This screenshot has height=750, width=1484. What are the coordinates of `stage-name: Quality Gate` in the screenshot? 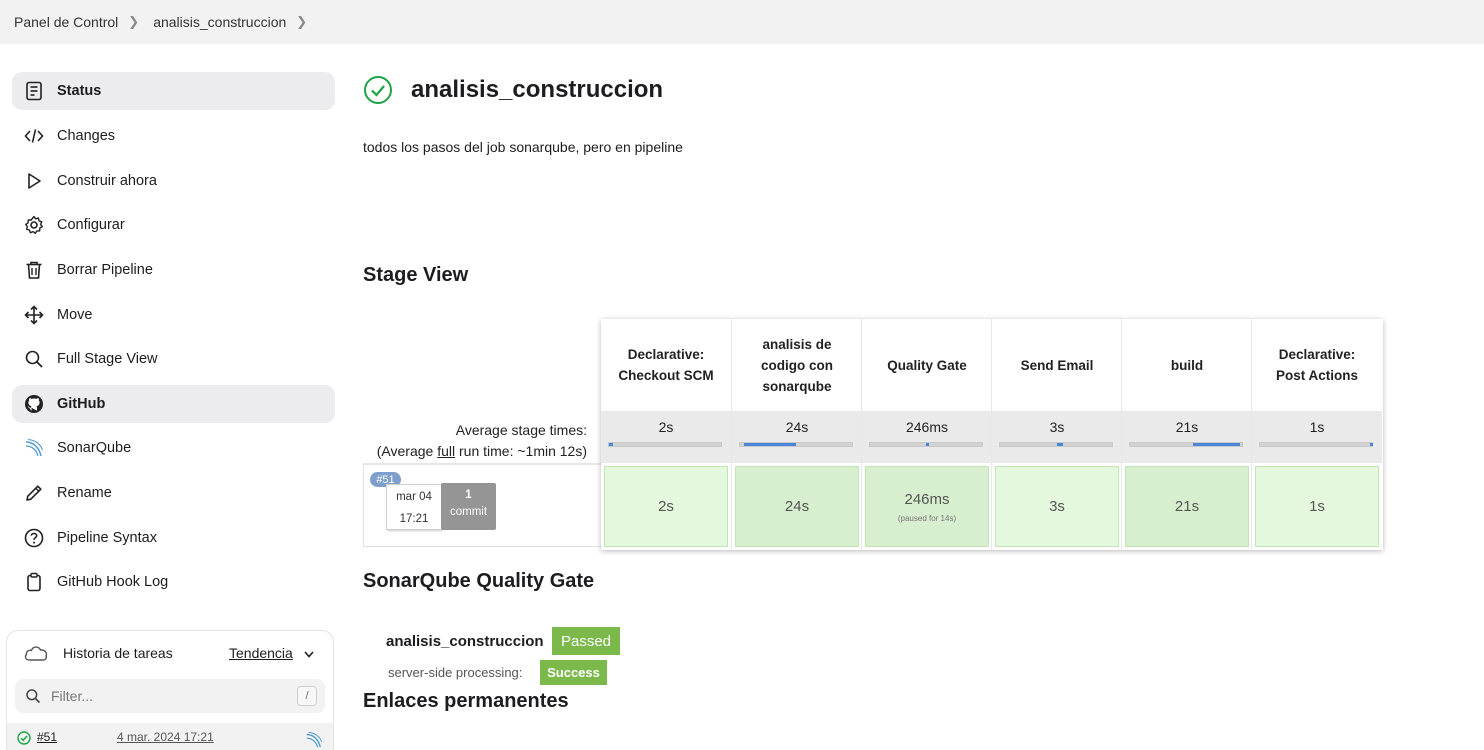 It's located at (927, 365).